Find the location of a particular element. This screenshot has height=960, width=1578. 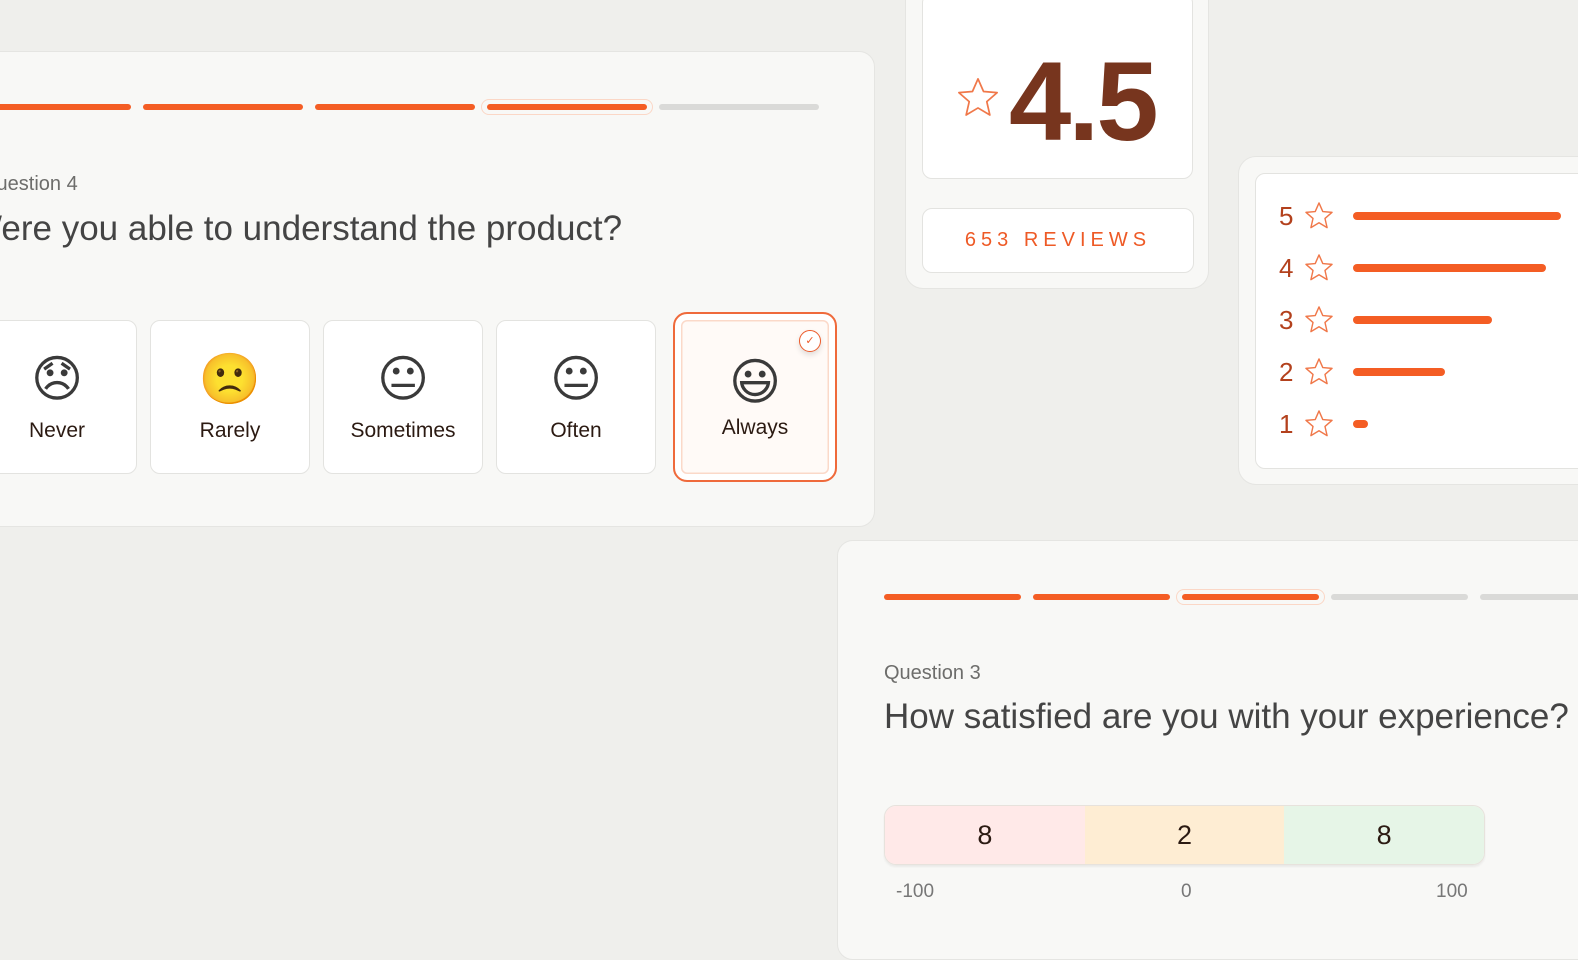

progress-step-3-current is located at coordinates (1250, 597).